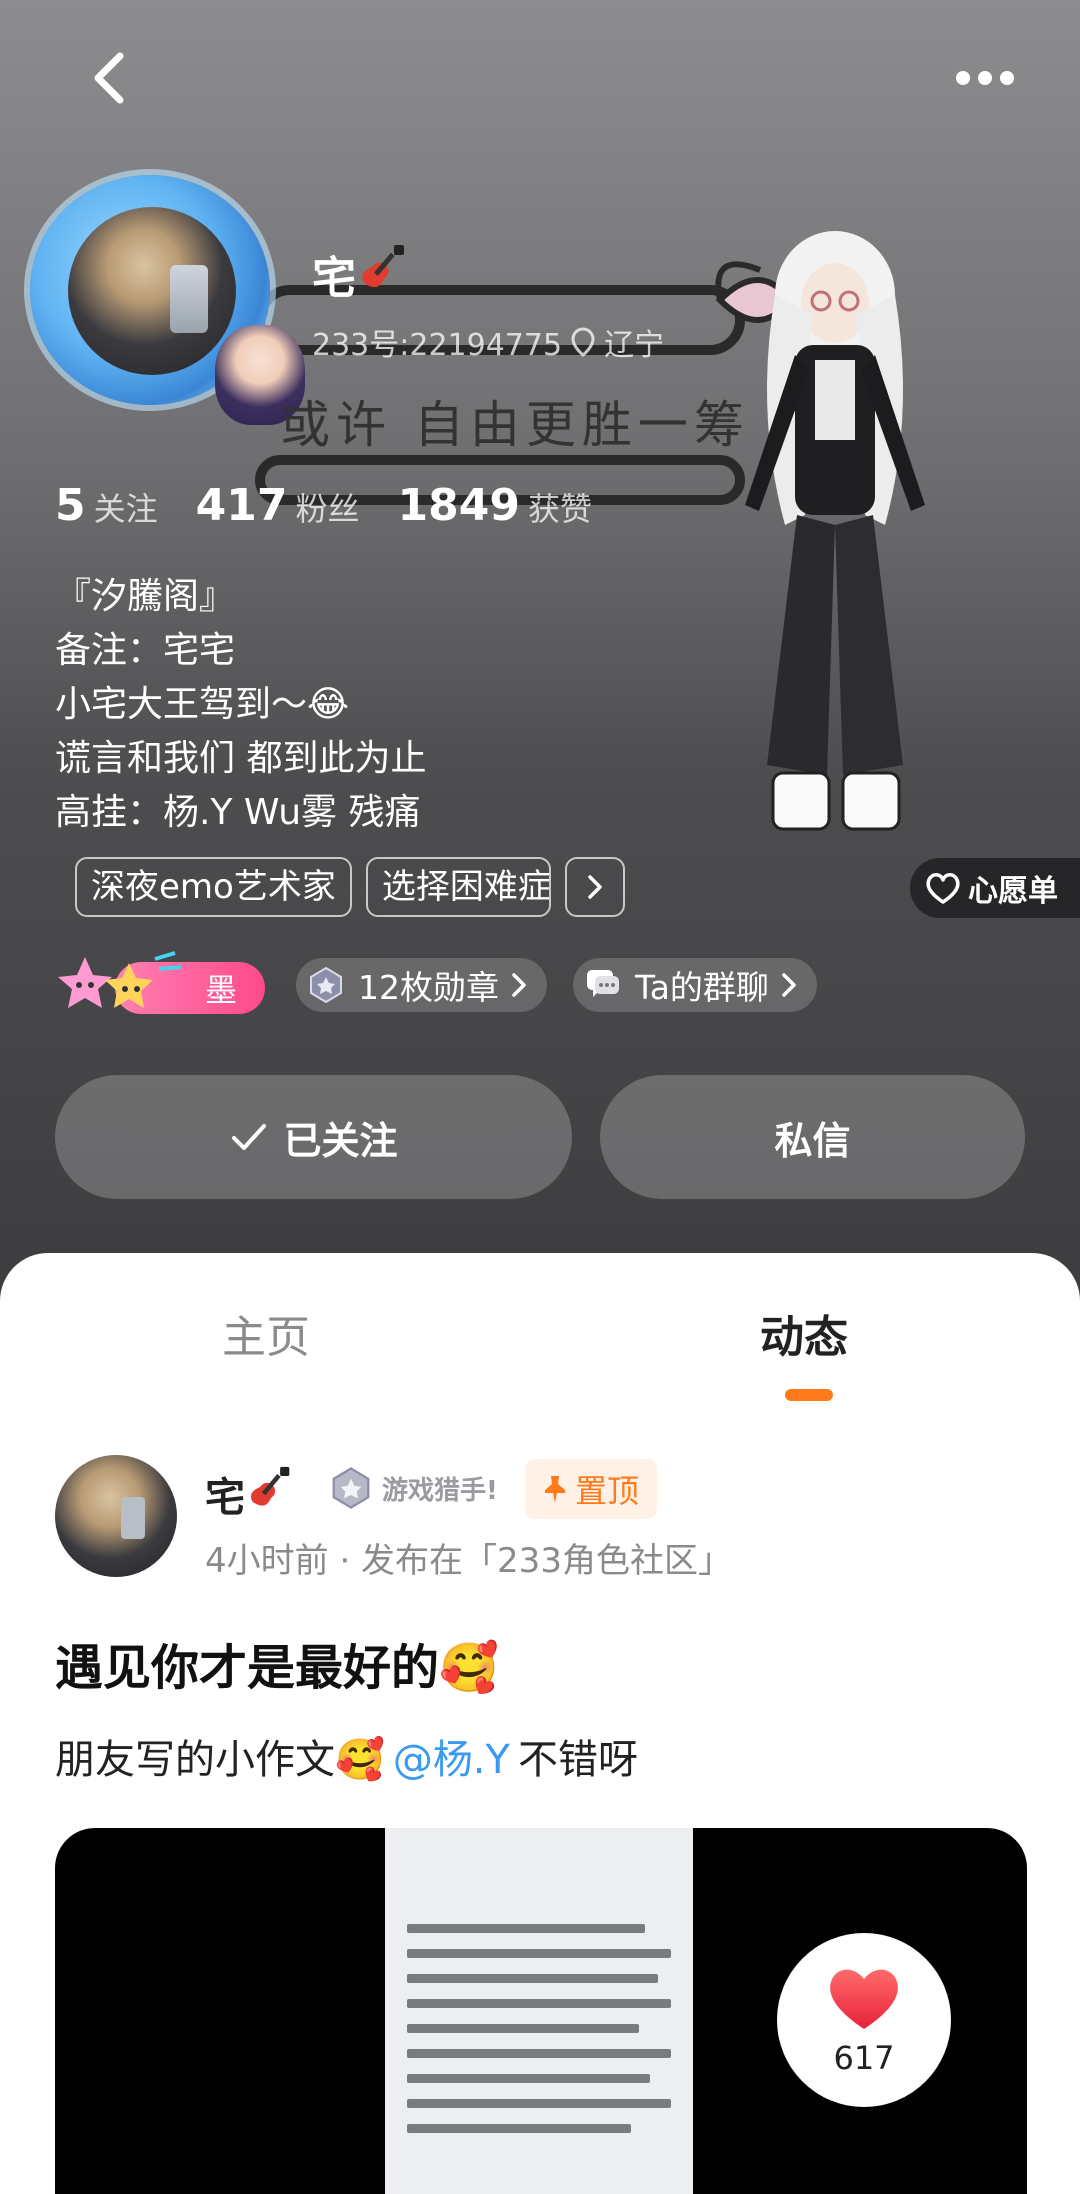  I want to click on like-button: 617, so click(864, 2020).